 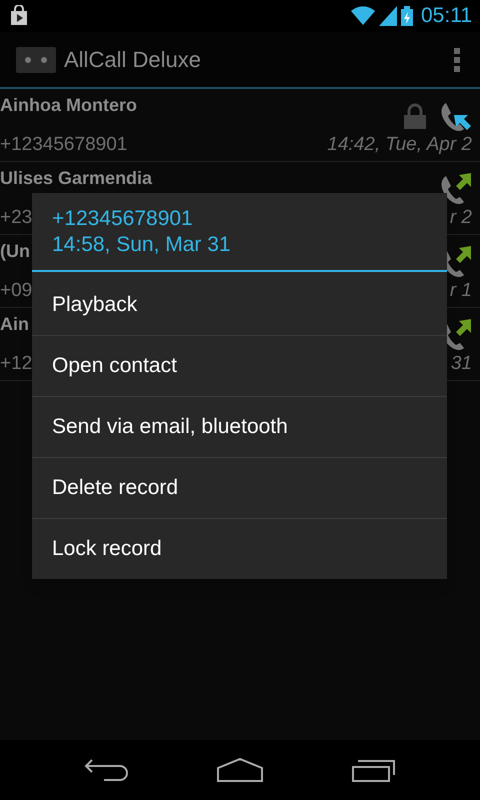 What do you see at coordinates (388, 16) in the screenshot?
I see `signal-icon` at bounding box center [388, 16].